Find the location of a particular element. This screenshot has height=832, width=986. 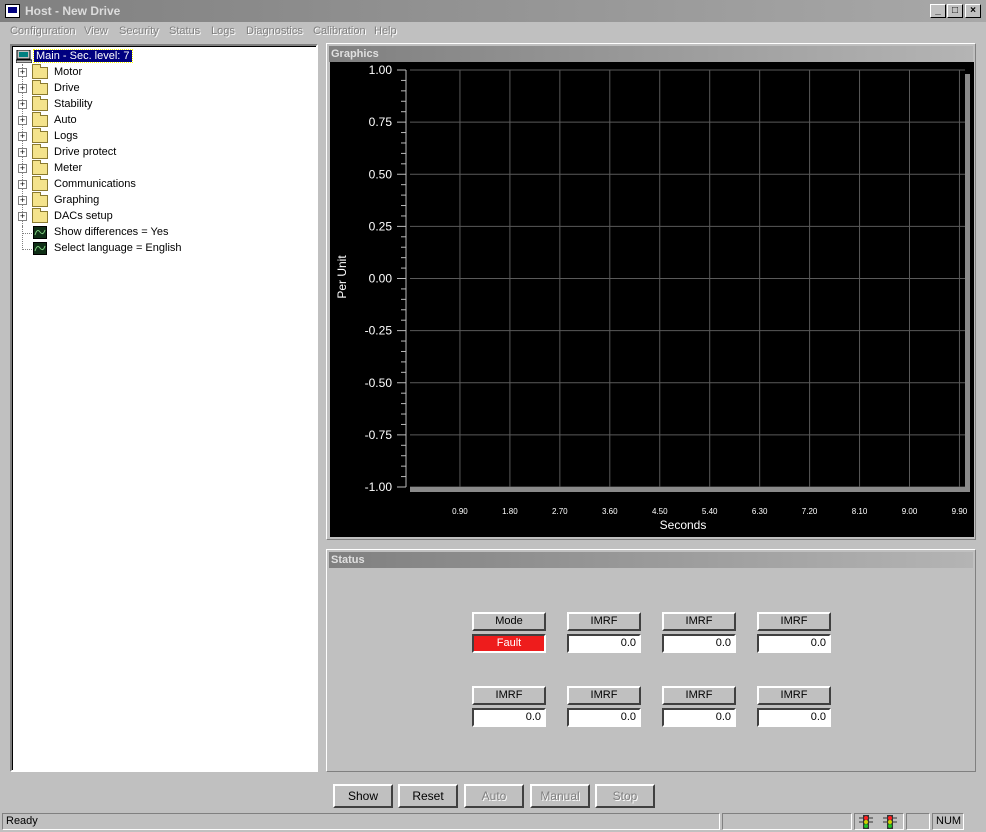

status-indicators is located at coordinates (879, 821).